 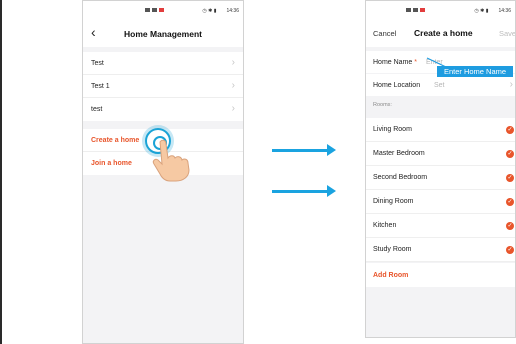 I want to click on room-label: Dining Room, so click(x=393, y=201).